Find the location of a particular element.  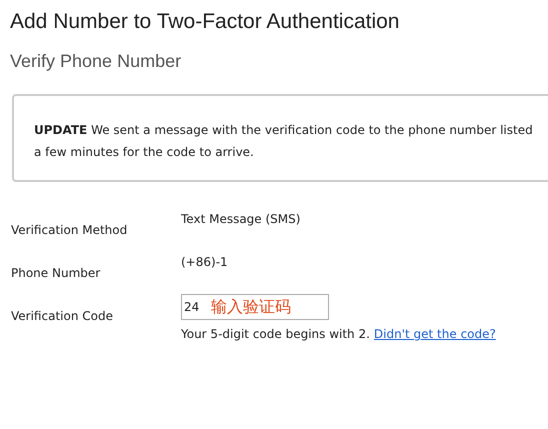

resend-link: Didn't get the code? is located at coordinates (435, 334).